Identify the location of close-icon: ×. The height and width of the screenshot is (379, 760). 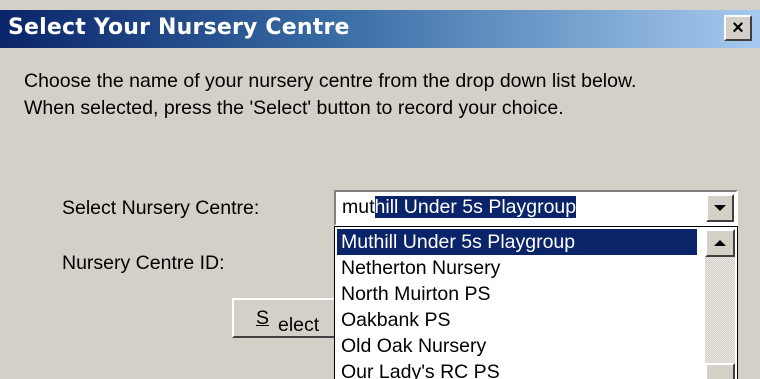
(738, 28).